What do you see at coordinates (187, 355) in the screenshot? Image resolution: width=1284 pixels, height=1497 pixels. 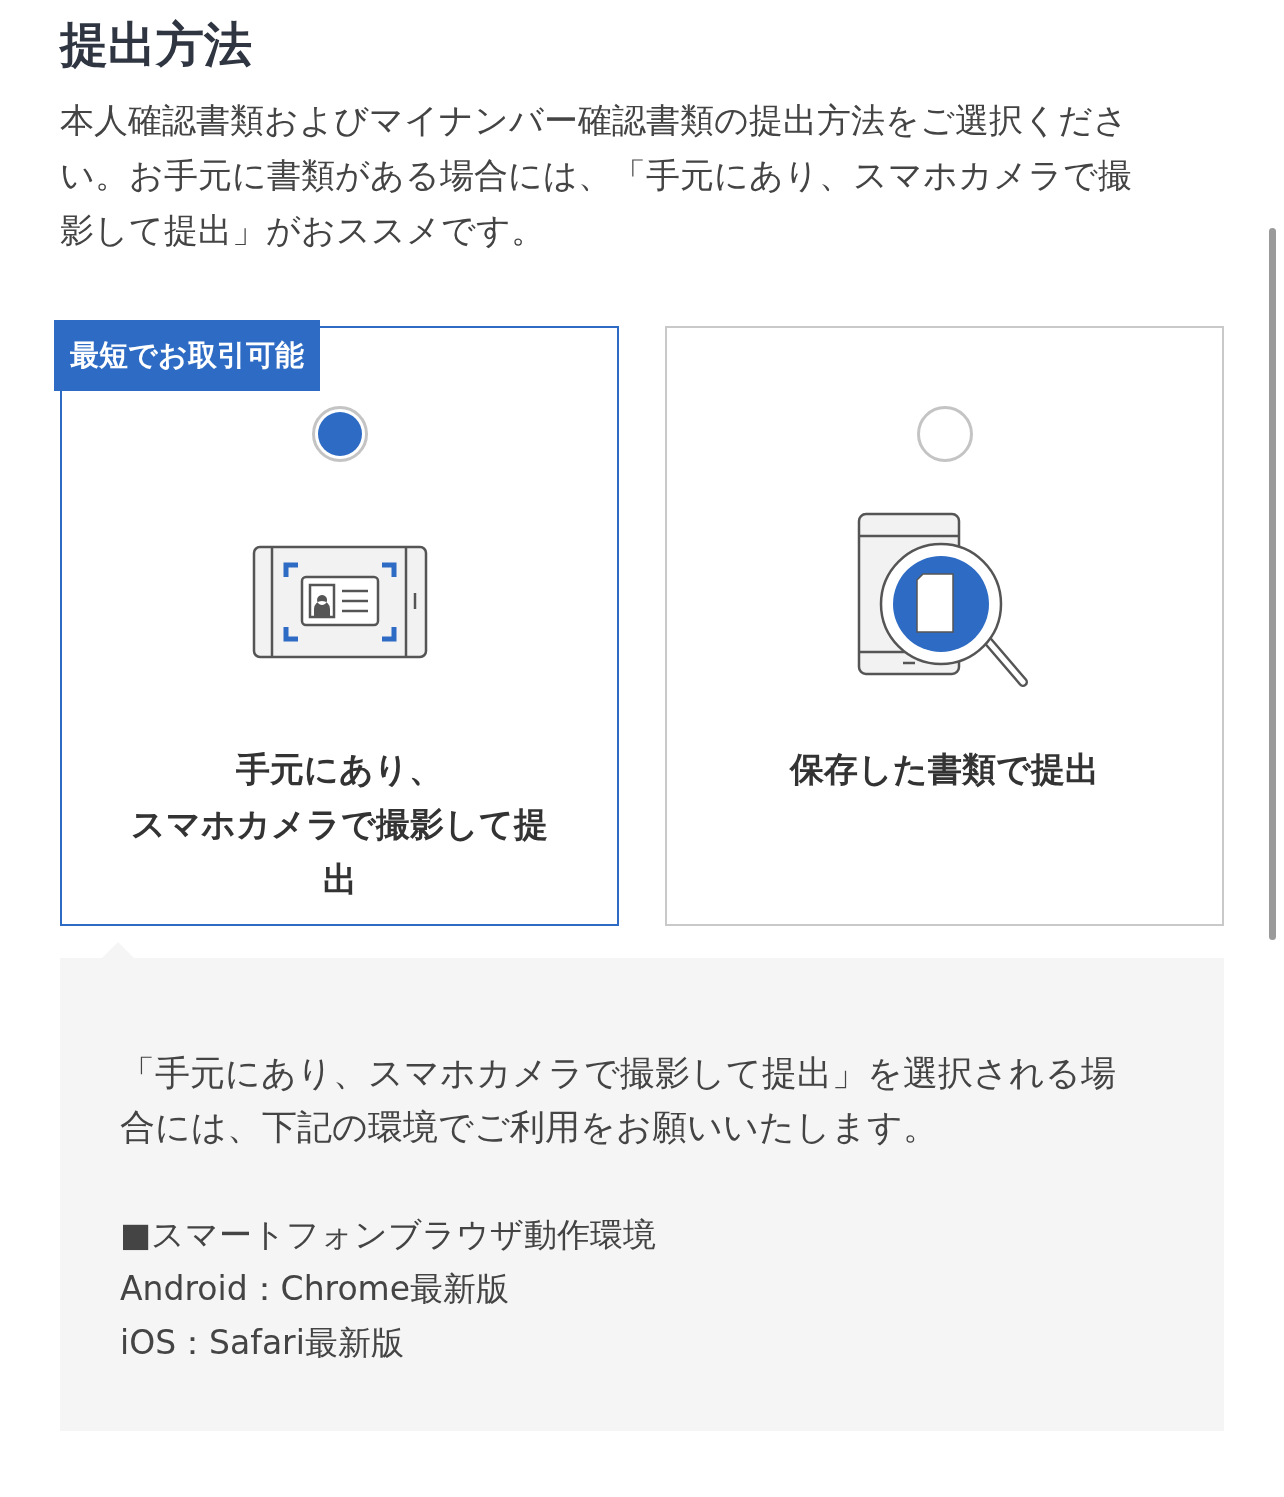 I see `recommend-badge: 最短でお取引可能` at bounding box center [187, 355].